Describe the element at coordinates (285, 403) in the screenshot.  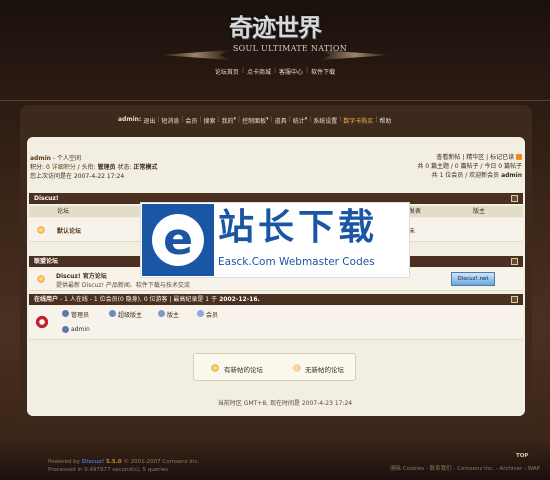
I see `timezone-text: 当前时区 GMT+8, 现在时间是 2007-4-23 17:24` at that location.